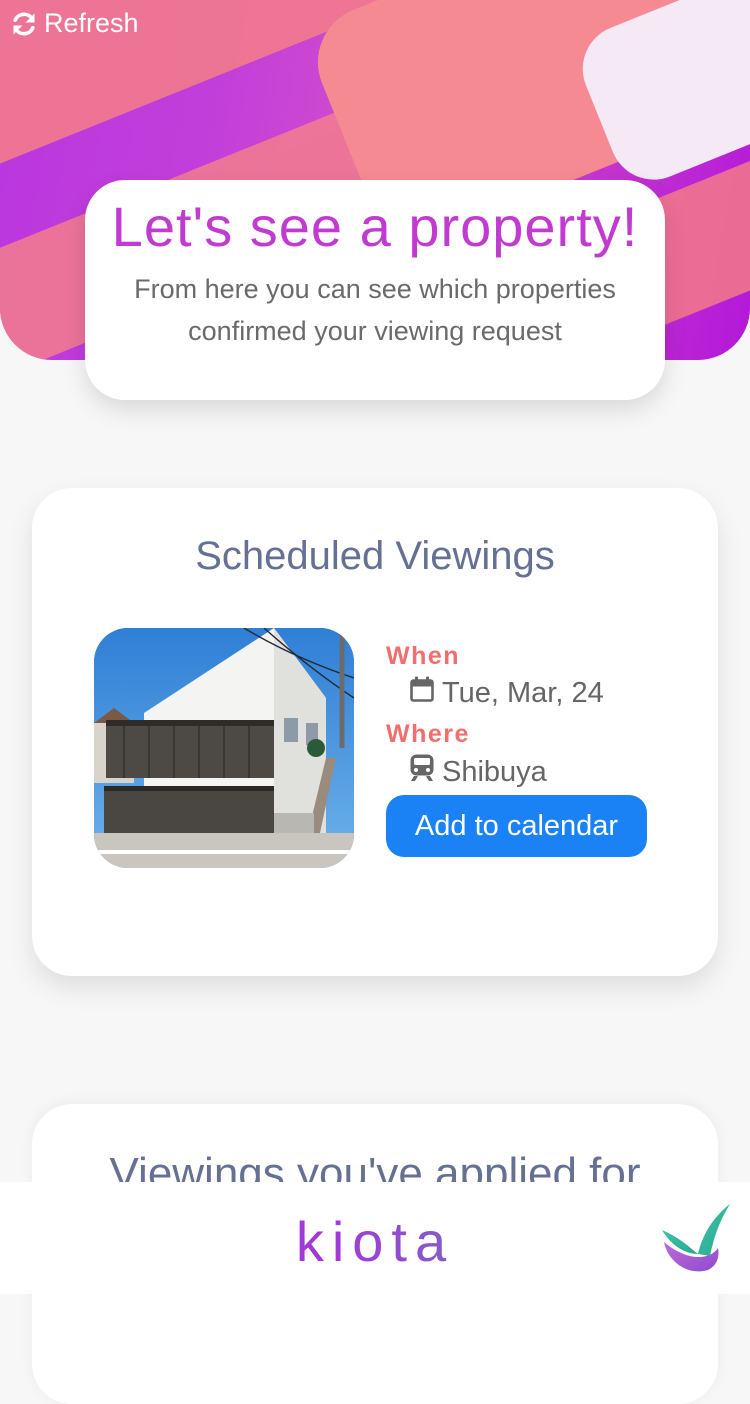 This screenshot has width=750, height=1404. I want to click on where-label: Where, so click(428, 734).